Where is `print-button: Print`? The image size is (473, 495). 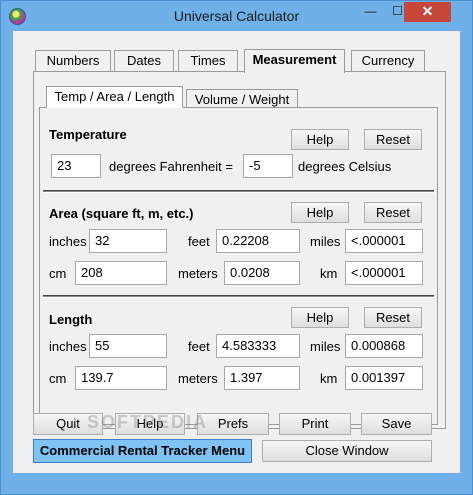 print-button: Print is located at coordinates (315, 424).